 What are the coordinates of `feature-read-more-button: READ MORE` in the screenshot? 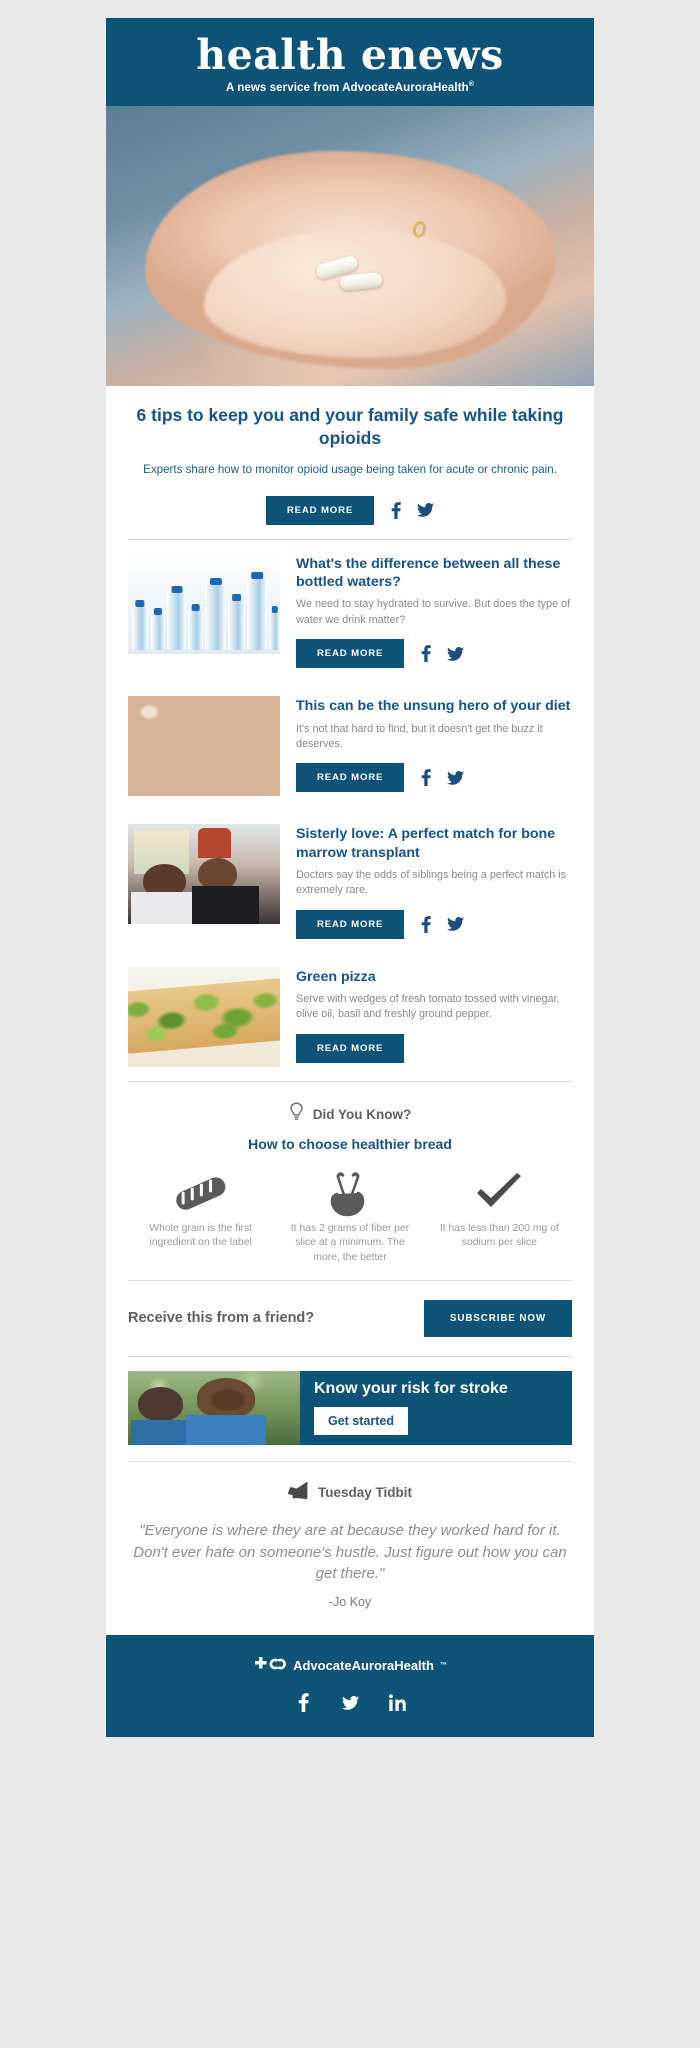 It's located at (320, 510).